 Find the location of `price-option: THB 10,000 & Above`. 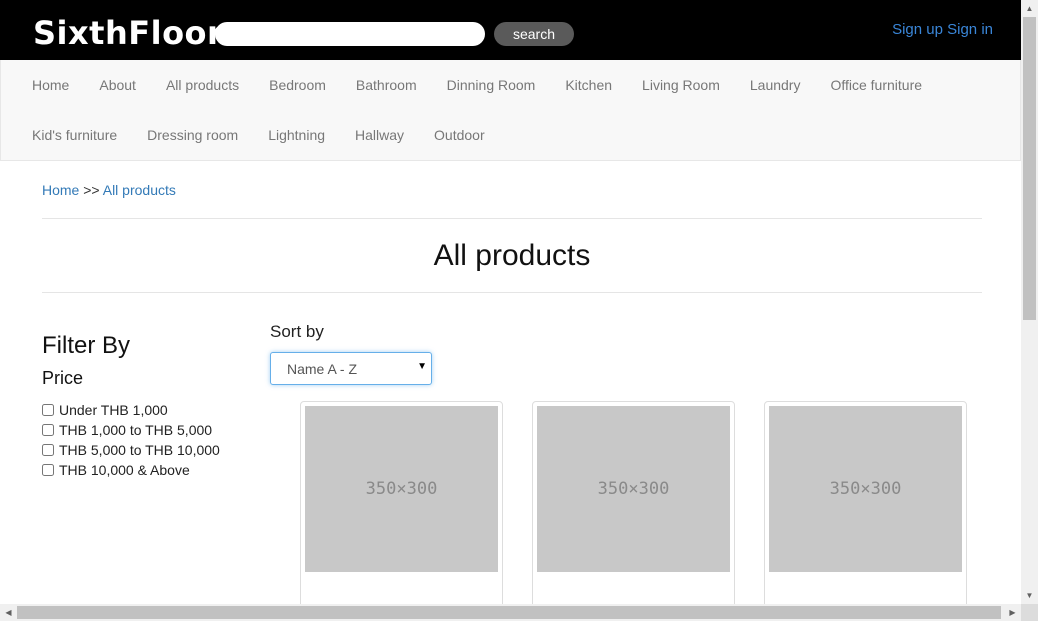

price-option: THB 10,000 & Above is located at coordinates (131, 470).